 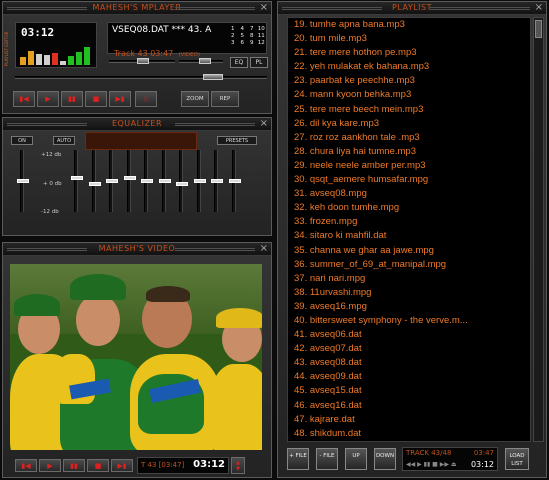 What do you see at coordinates (409, 377) in the screenshot?
I see `playlist-item: 44. avseq09.dat` at bounding box center [409, 377].